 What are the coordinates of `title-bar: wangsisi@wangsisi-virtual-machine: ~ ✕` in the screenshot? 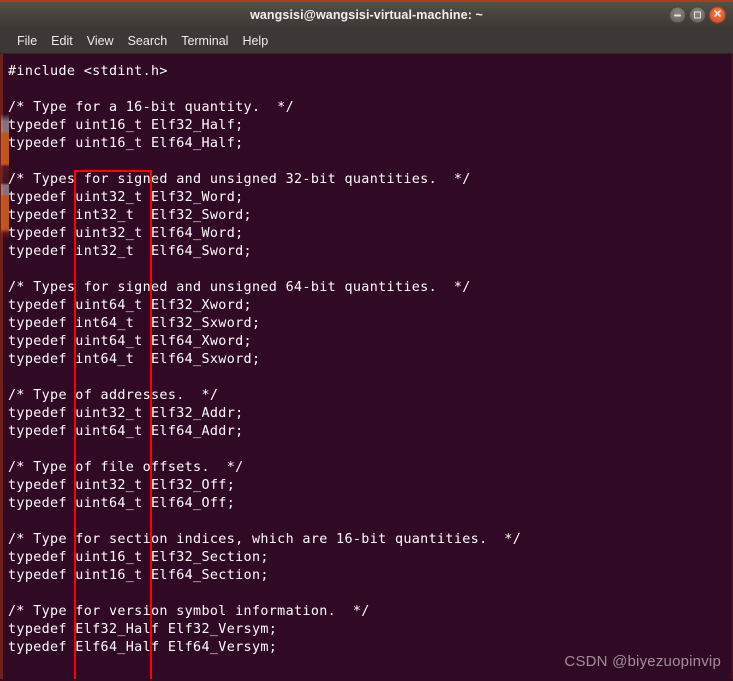 It's located at (366, 14).